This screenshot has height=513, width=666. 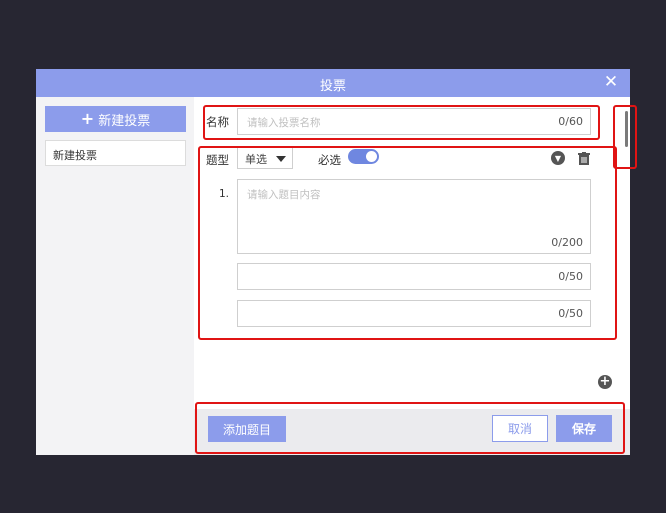 What do you see at coordinates (124, 121) in the screenshot?
I see `new-vote-button-label: 新建投票` at bounding box center [124, 121].